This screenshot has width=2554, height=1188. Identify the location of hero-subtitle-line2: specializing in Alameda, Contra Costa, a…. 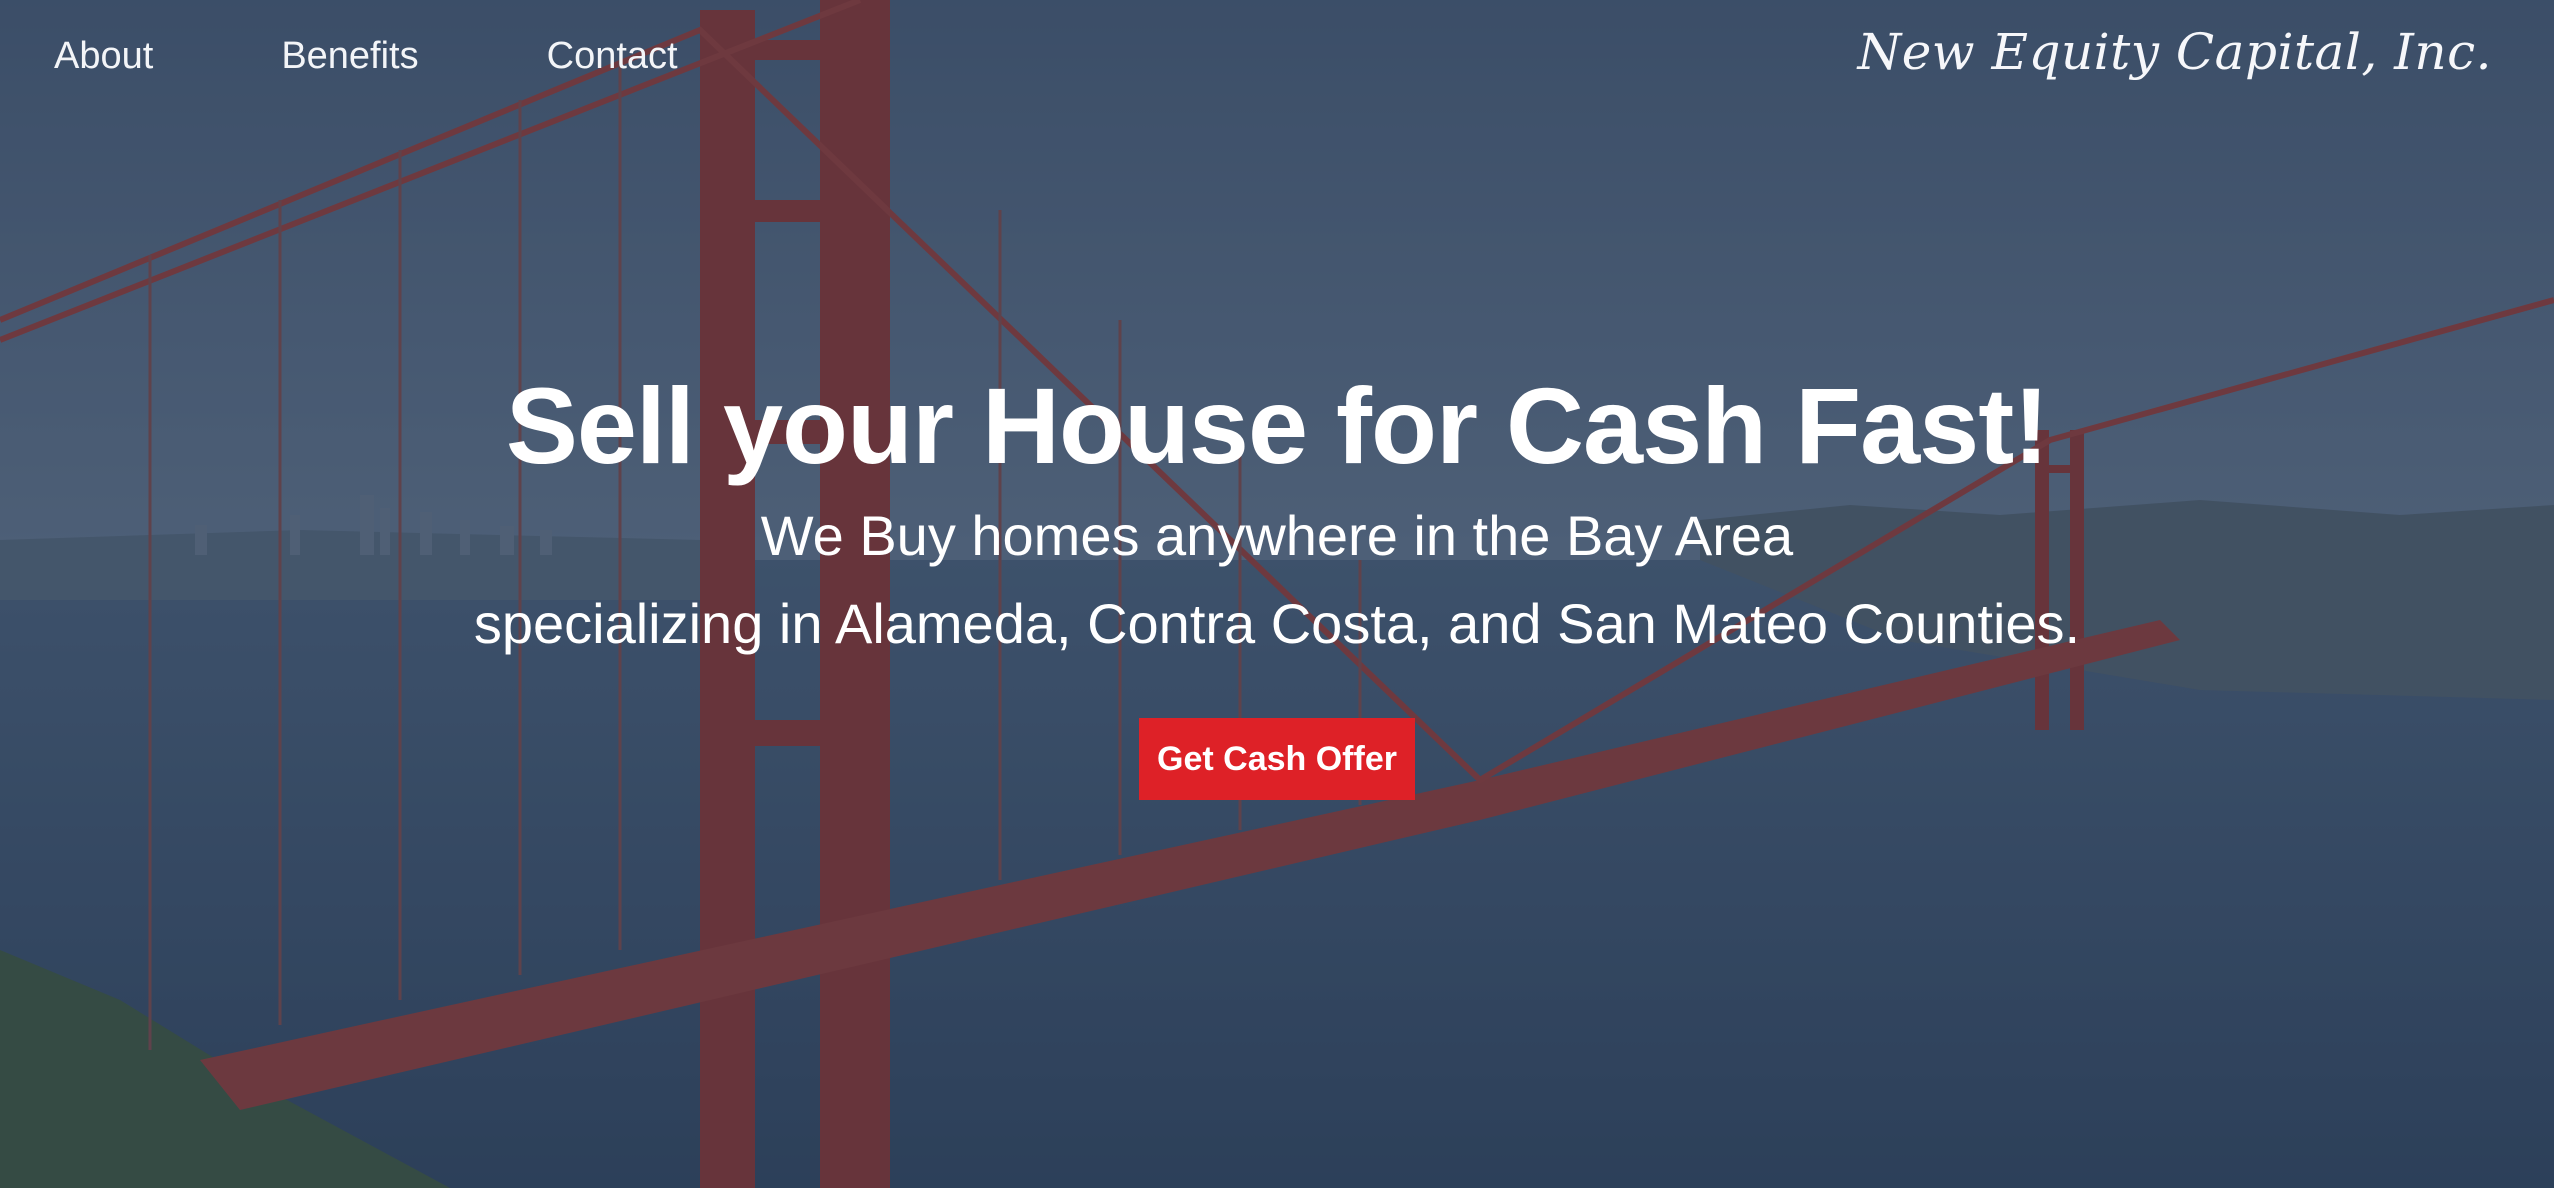
(1277, 623).